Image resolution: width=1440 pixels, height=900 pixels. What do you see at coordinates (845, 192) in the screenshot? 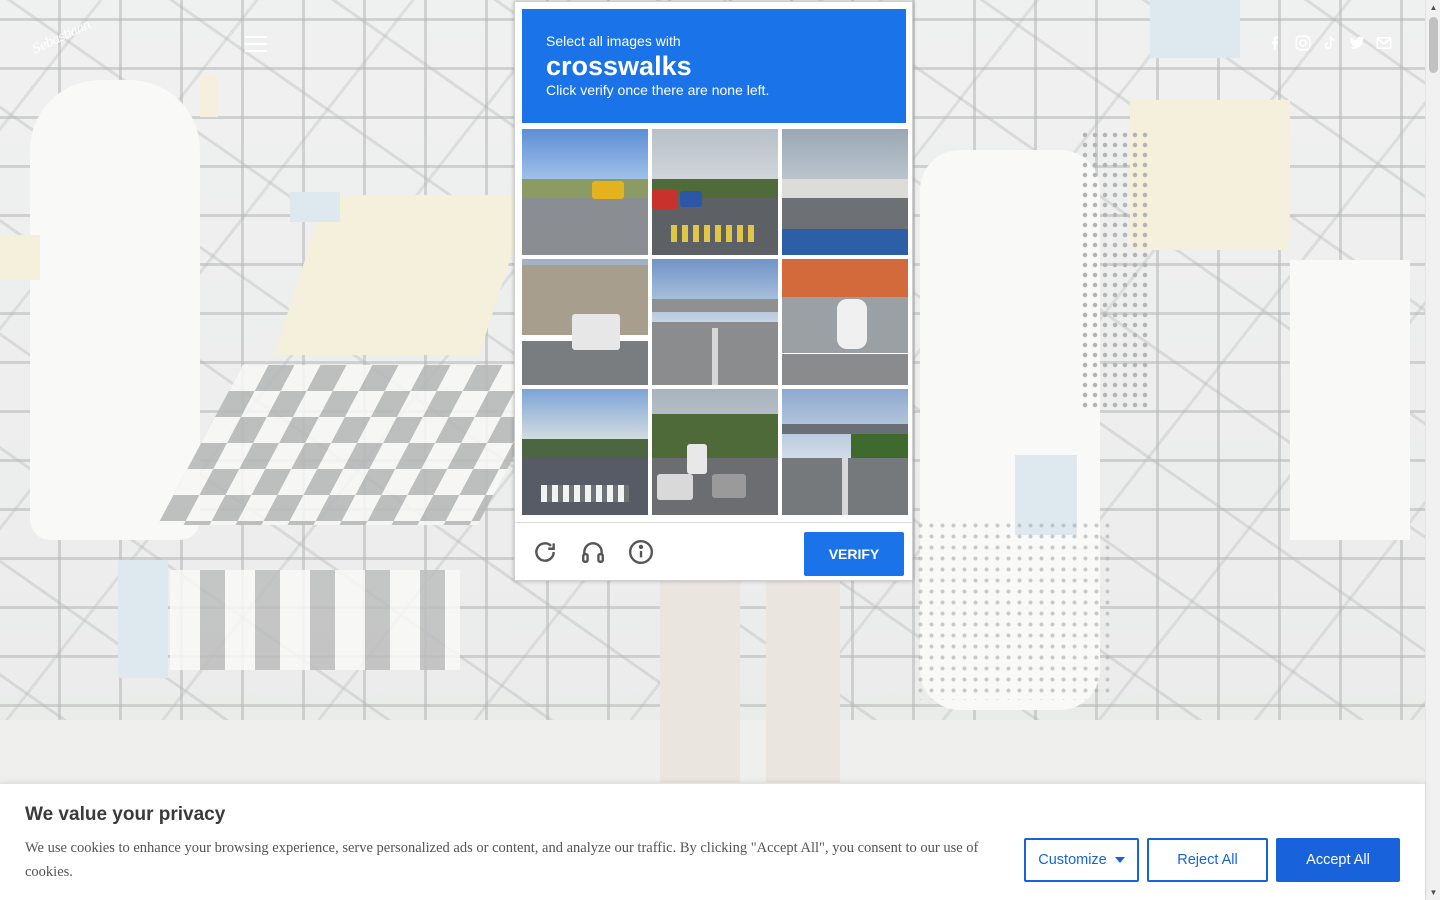
I see `tile-gas-station-road` at bounding box center [845, 192].